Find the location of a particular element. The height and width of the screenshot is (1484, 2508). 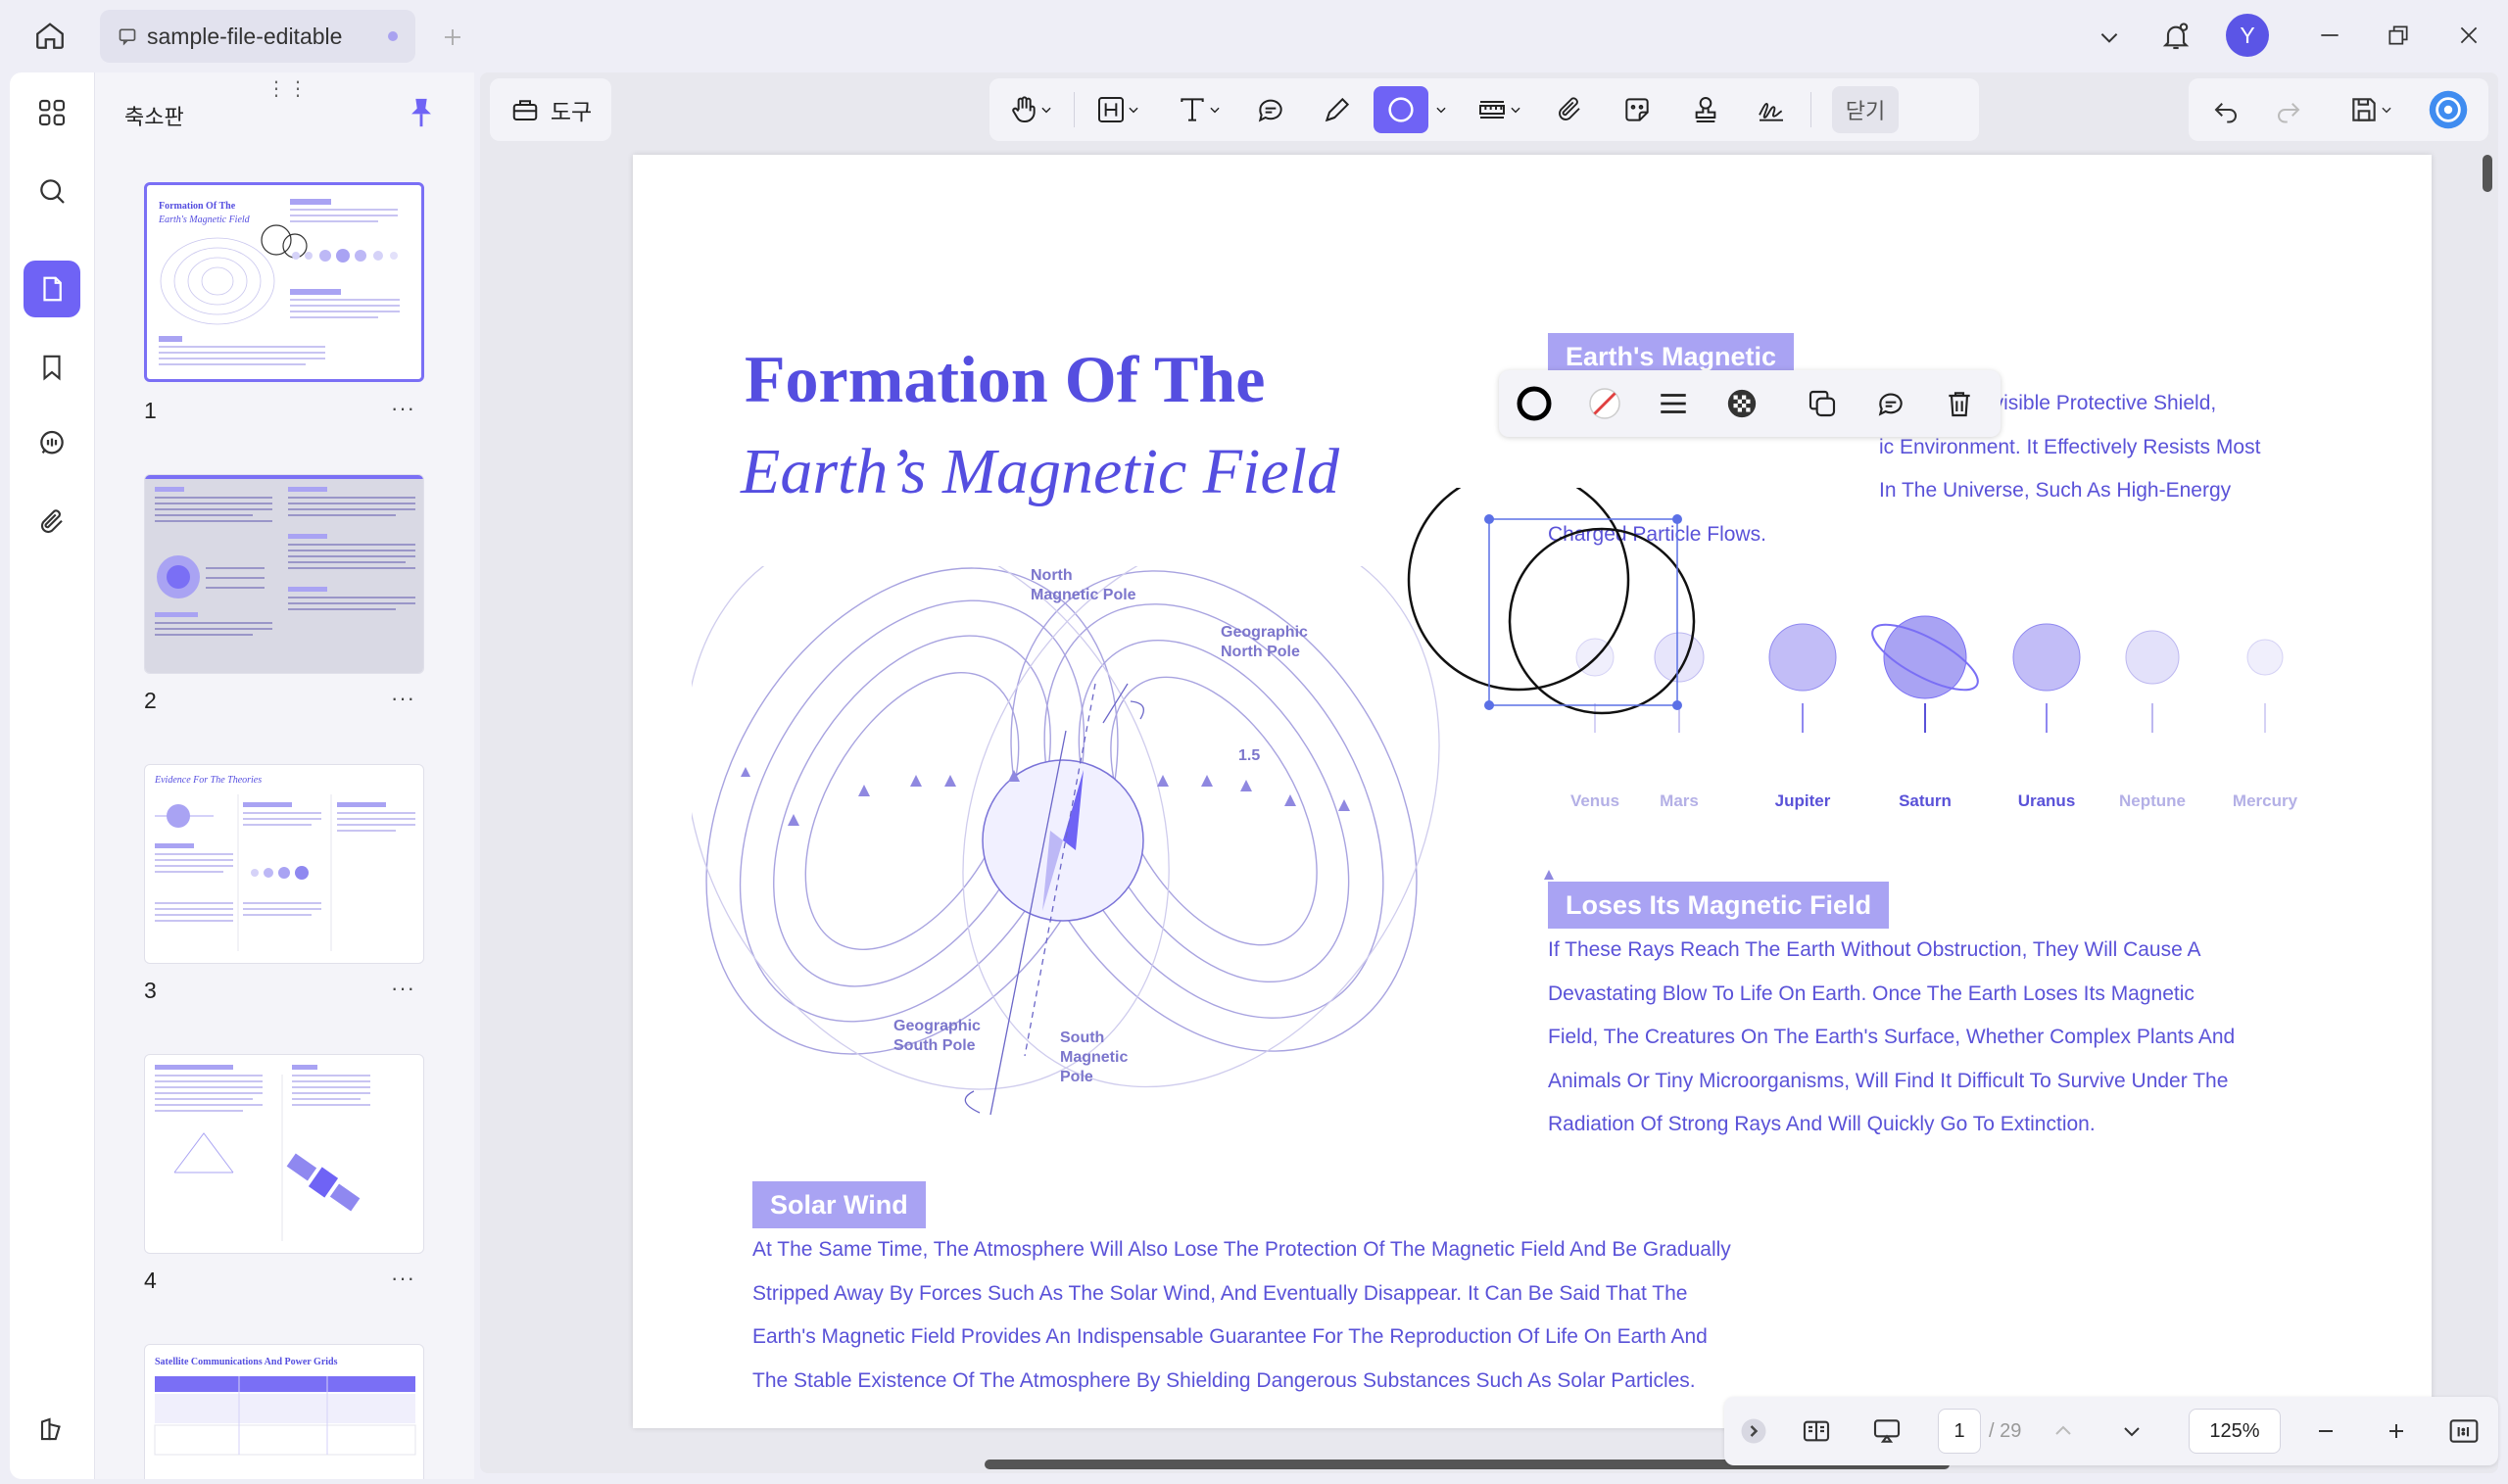

opacity-button is located at coordinates (1741, 403).